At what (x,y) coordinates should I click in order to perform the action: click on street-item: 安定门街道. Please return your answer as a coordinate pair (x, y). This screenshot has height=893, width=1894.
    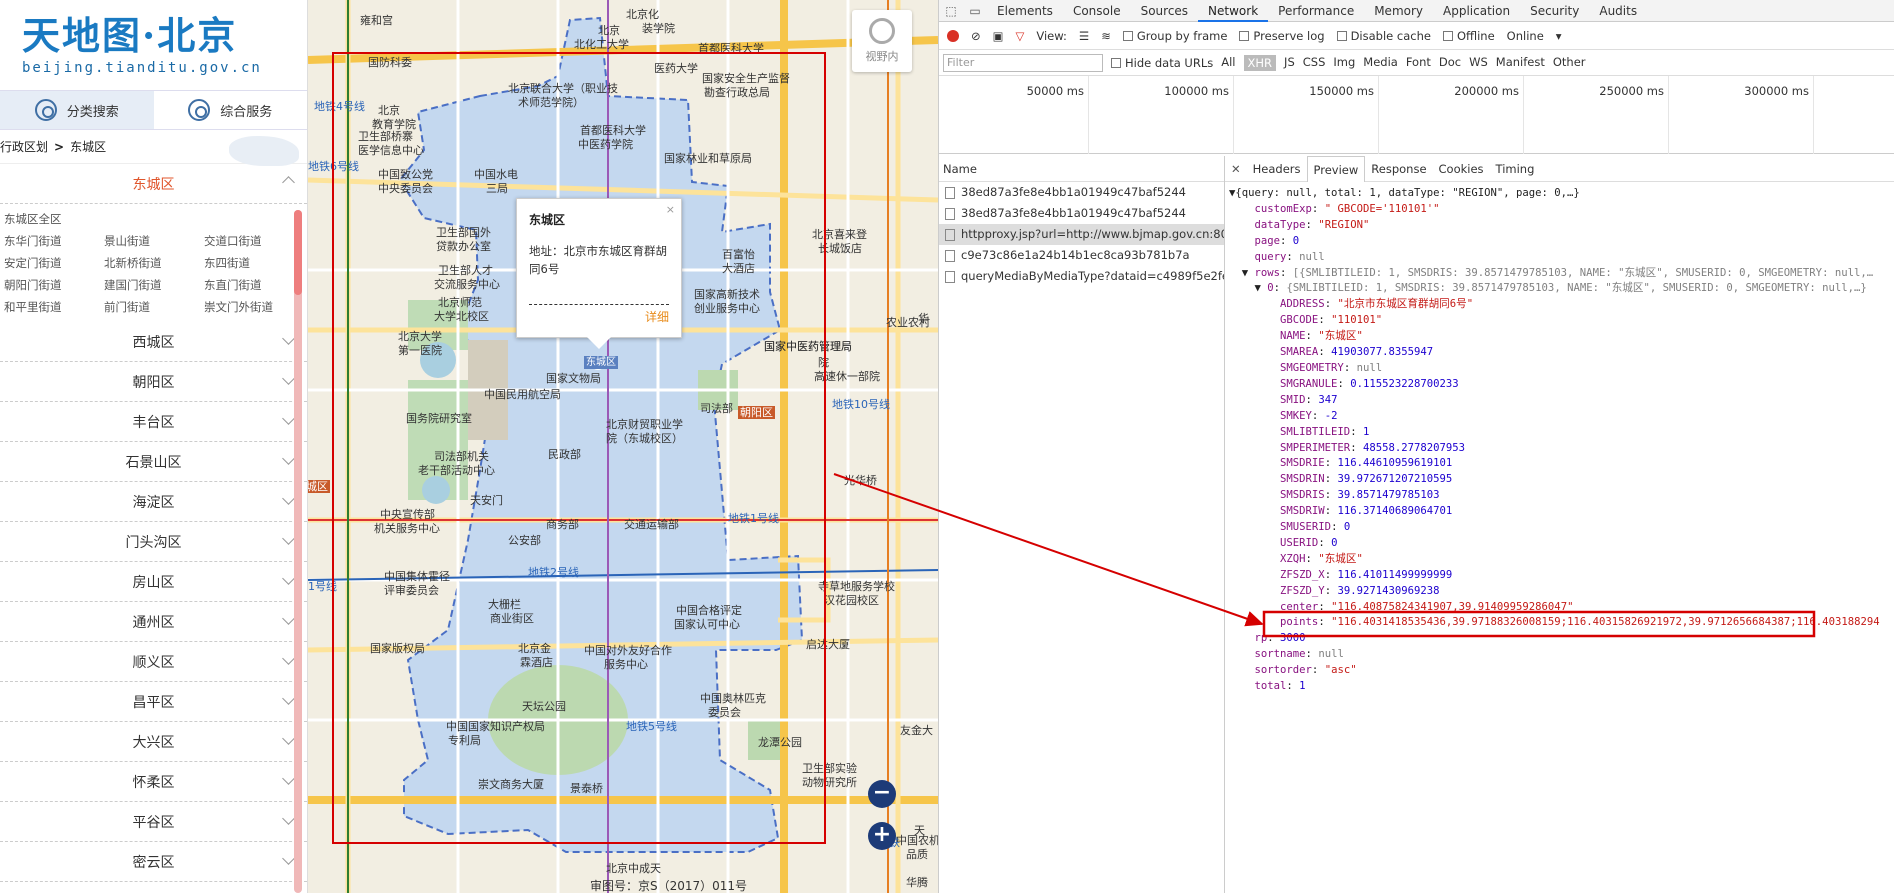
    Looking at the image, I should click on (54, 263).